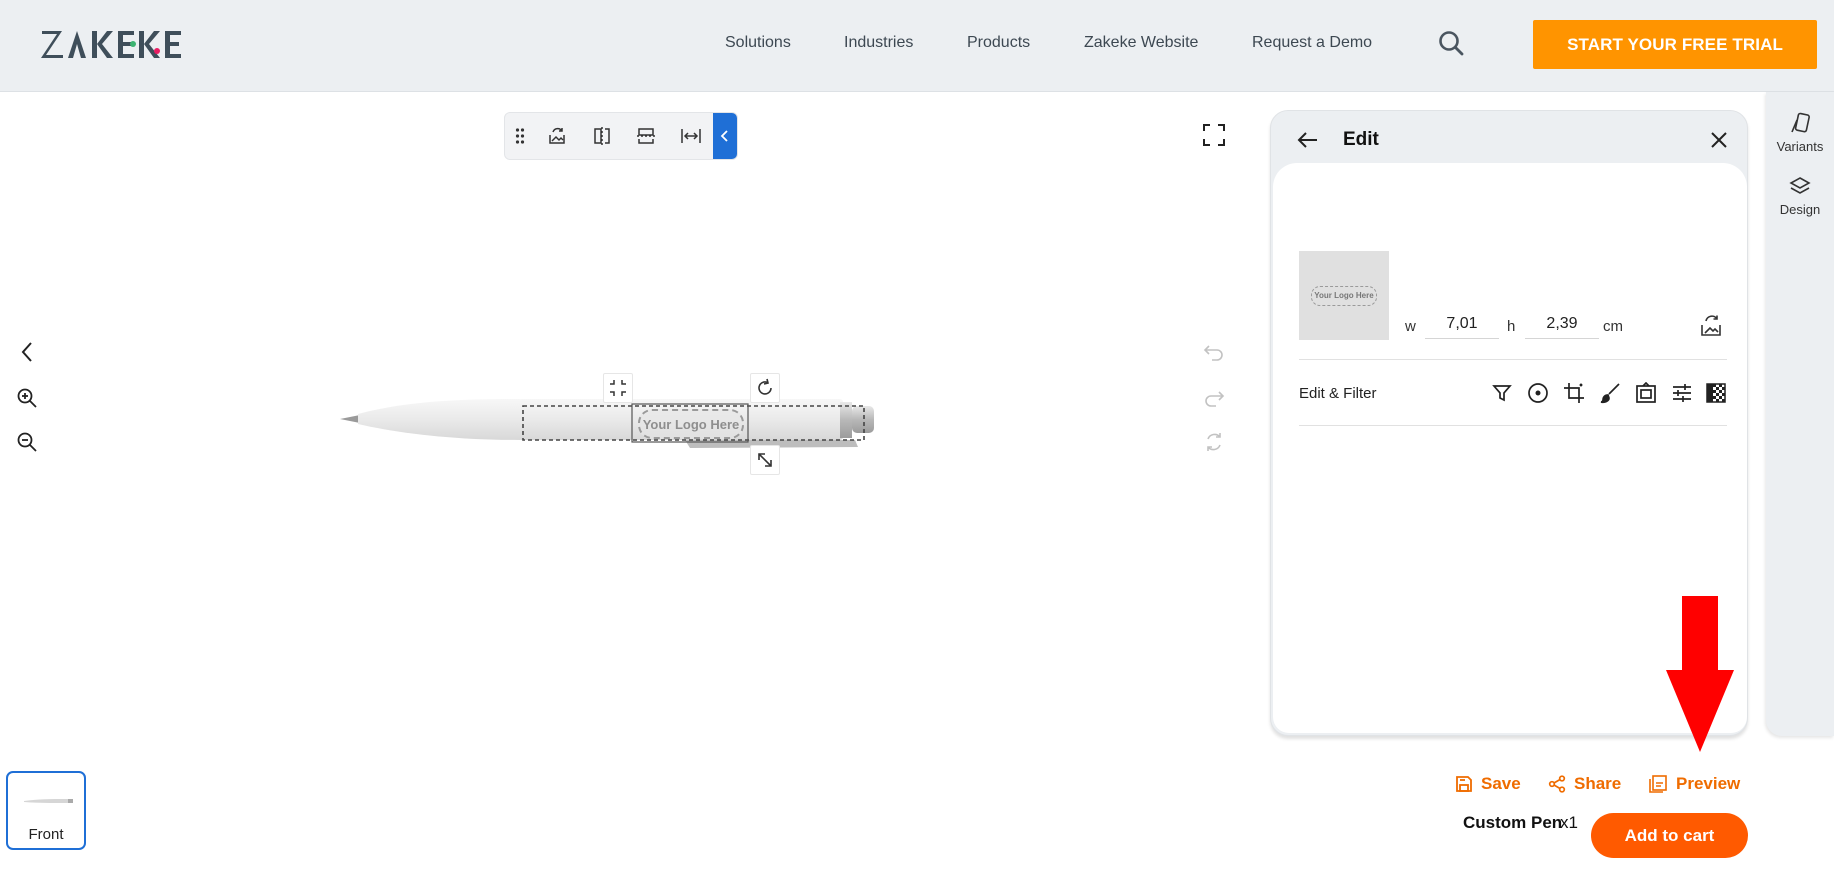  What do you see at coordinates (1708, 783) in the screenshot?
I see `preview-label: Preview` at bounding box center [1708, 783].